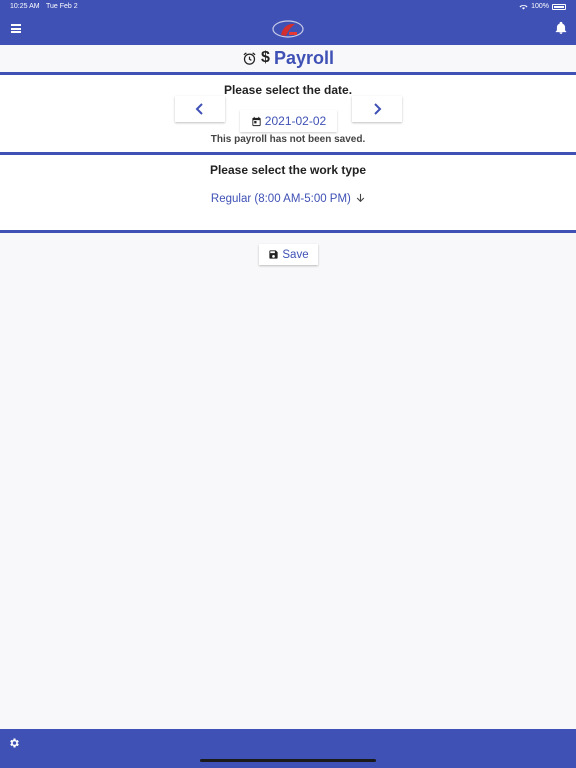 The height and width of the screenshot is (768, 576). What do you see at coordinates (559, 6) in the screenshot?
I see `battery-icon` at bounding box center [559, 6].